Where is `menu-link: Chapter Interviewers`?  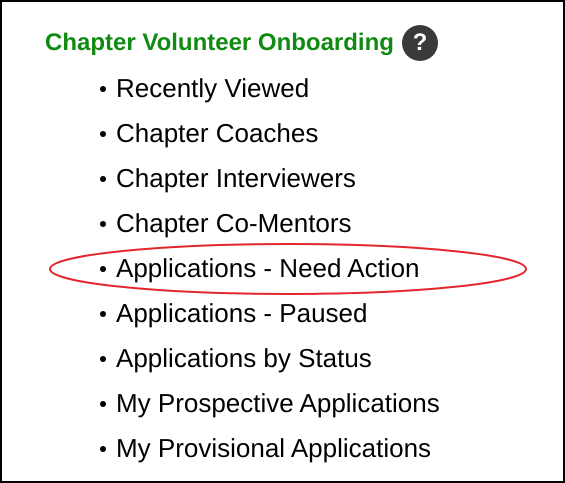
menu-link: Chapter Interviewers is located at coordinates (236, 178).